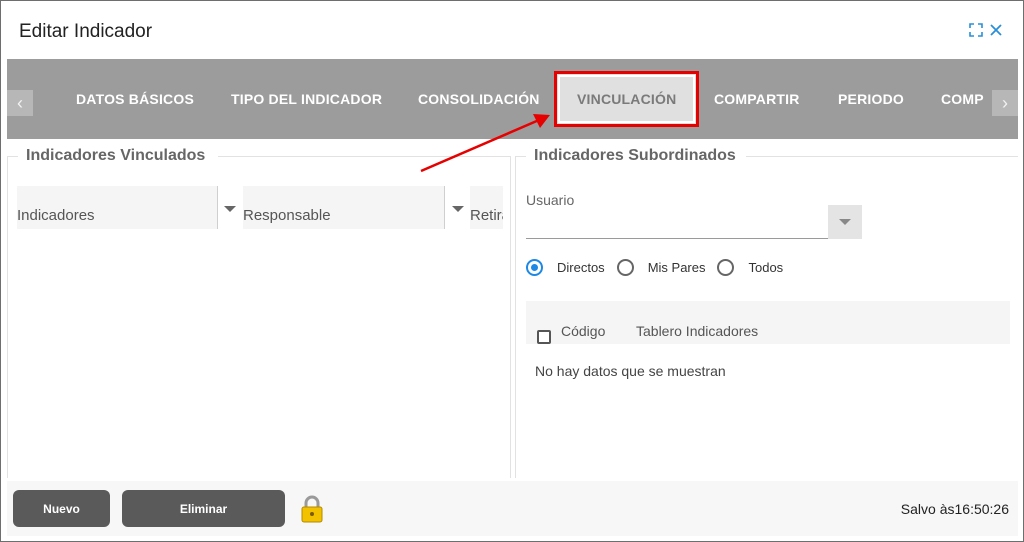 The height and width of the screenshot is (542, 1024). I want to click on close-icon, so click(996, 32).